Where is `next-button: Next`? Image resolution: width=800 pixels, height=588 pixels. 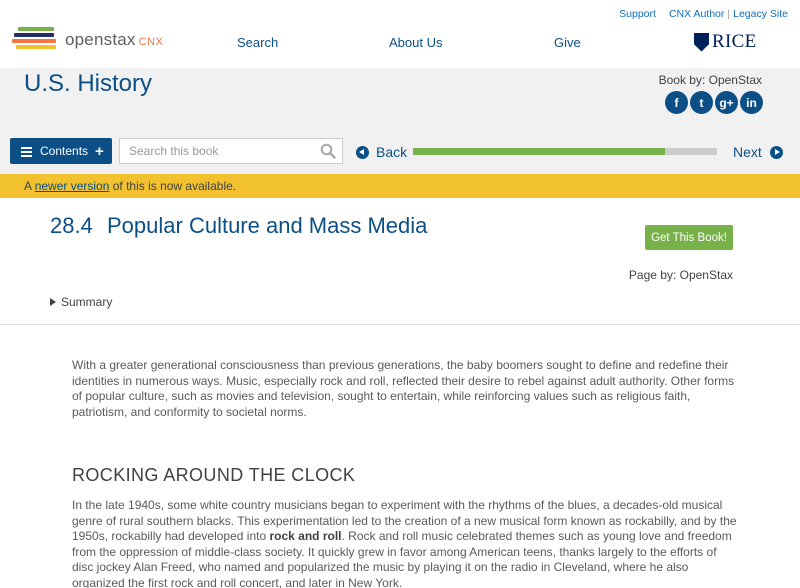
next-button: Next is located at coordinates (758, 152).